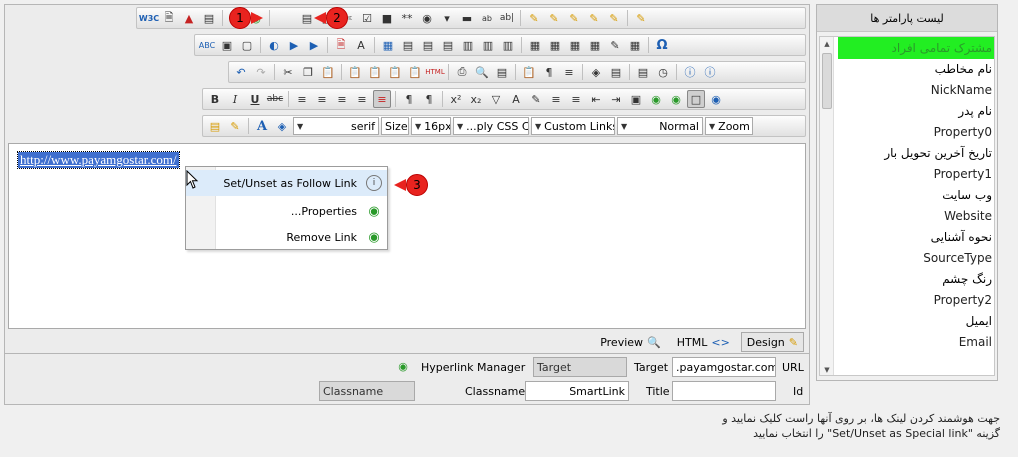 Image resolution: width=1018 pixels, height=457 pixels. Describe the element at coordinates (656, 99) in the screenshot. I see `link-icon: ◉` at that location.